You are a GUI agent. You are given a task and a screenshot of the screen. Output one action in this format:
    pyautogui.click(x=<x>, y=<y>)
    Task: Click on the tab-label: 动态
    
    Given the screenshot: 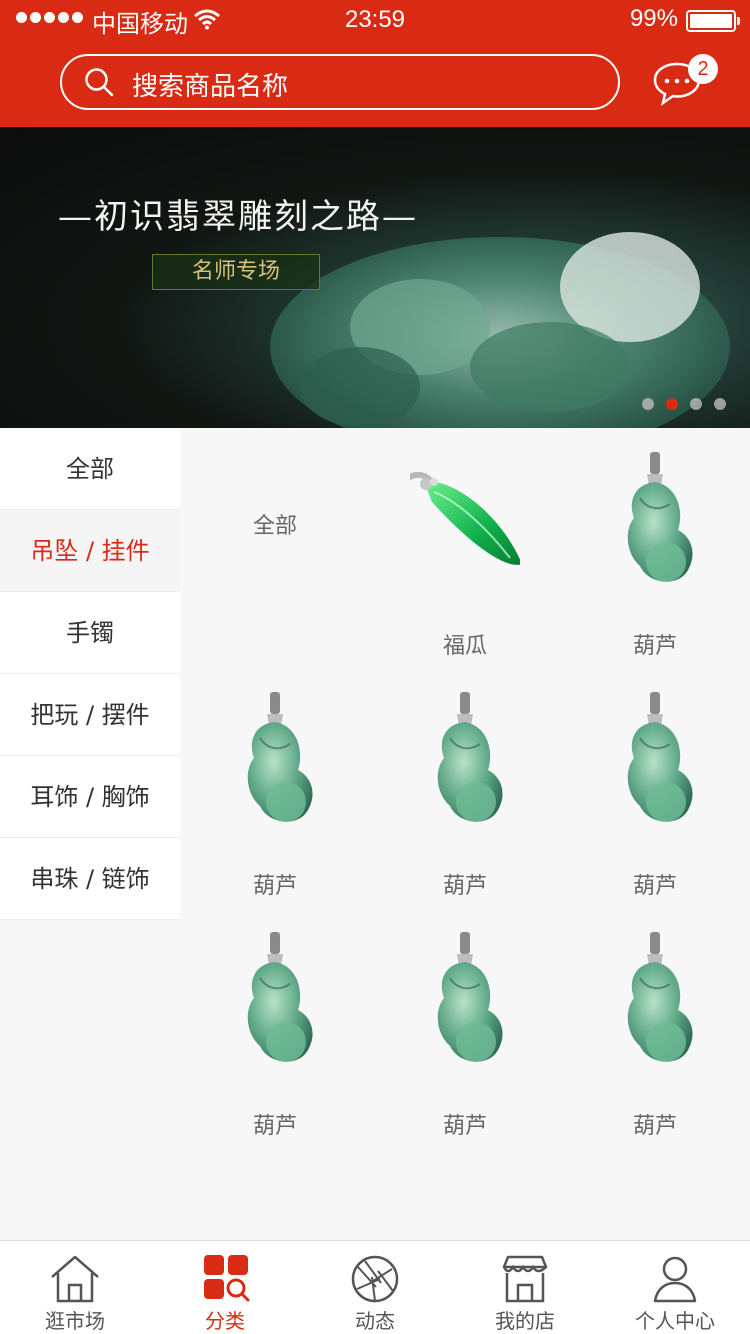 What is the action you would take?
    pyautogui.click(x=375, y=1321)
    